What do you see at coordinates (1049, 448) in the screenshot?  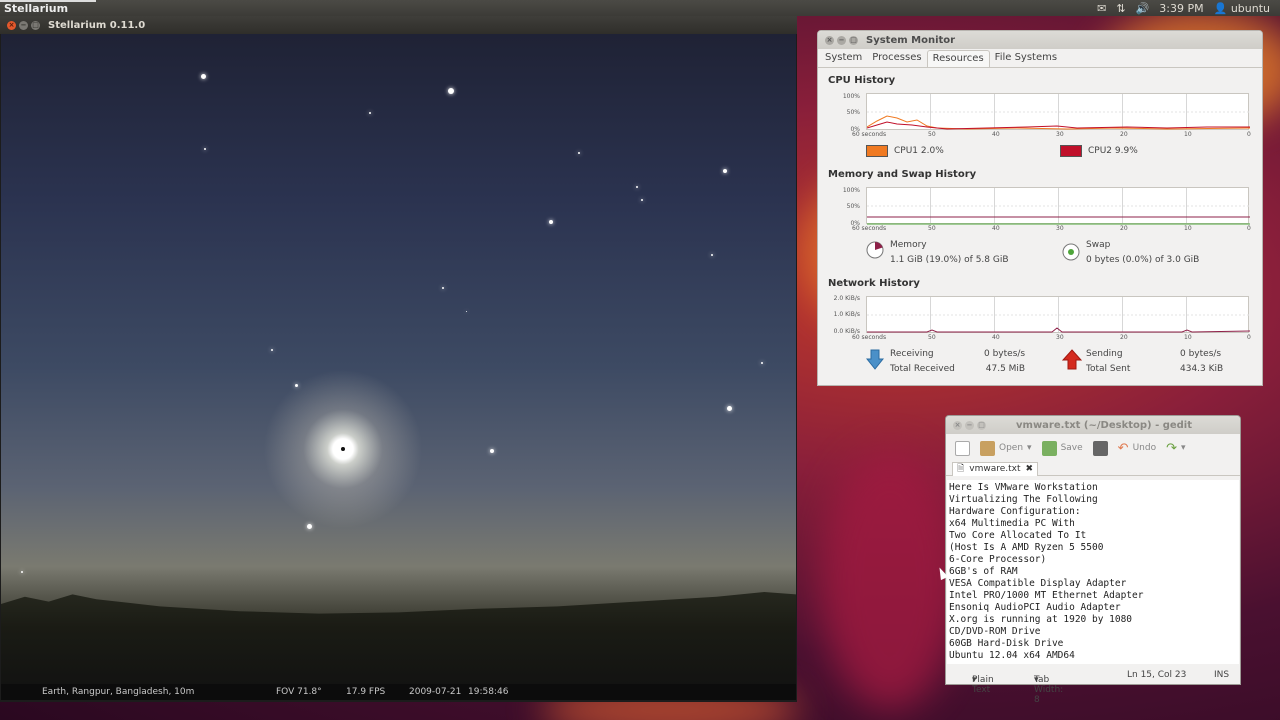 I see `save-icon` at bounding box center [1049, 448].